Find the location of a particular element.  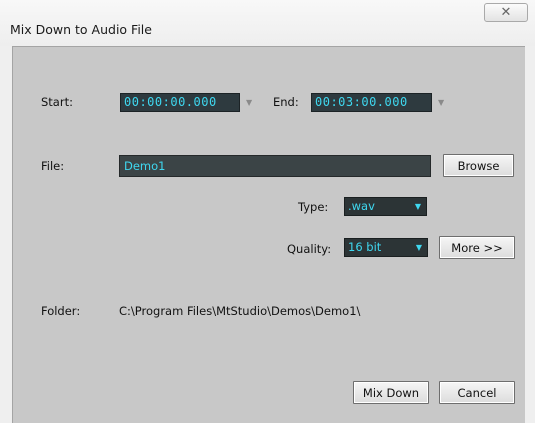

folder-path: C:\Program Files\MtStudio\Demos\Demo1\ is located at coordinates (240, 311).